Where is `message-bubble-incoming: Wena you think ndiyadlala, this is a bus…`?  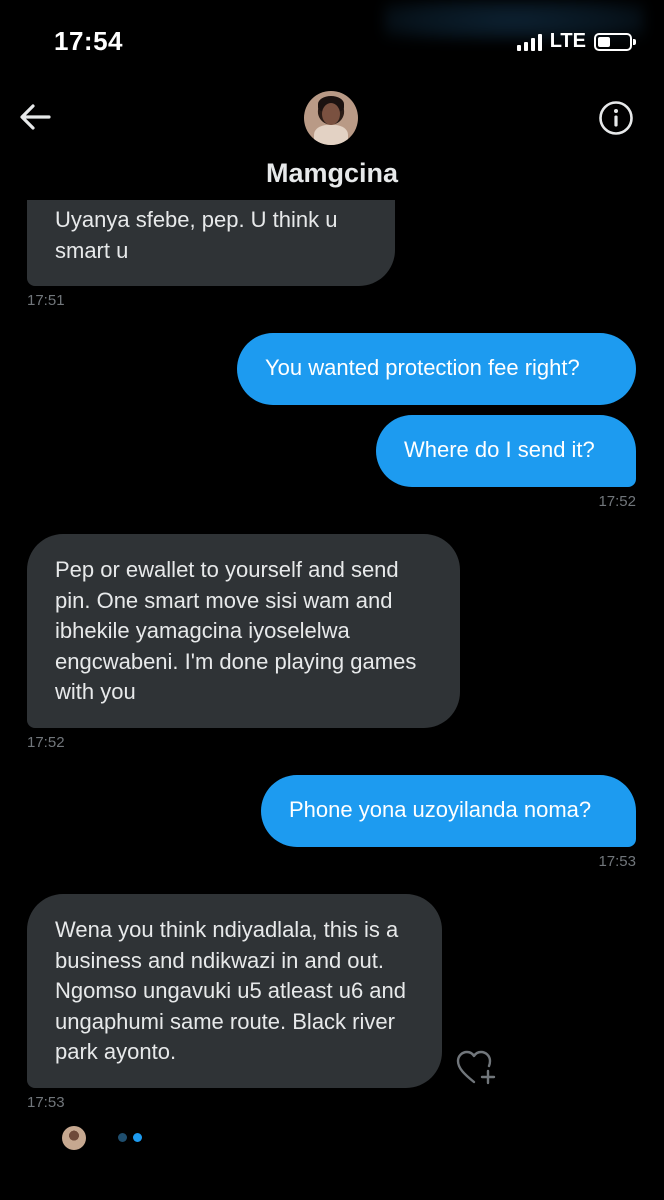
message-bubble-incoming: Wena you think ndiyadlala, this is a bus… is located at coordinates (234, 991).